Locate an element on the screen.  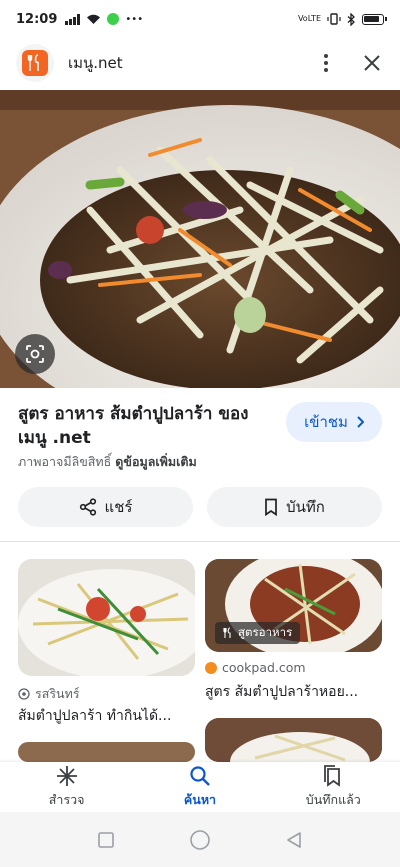
asterisk-icon is located at coordinates (67, 776).